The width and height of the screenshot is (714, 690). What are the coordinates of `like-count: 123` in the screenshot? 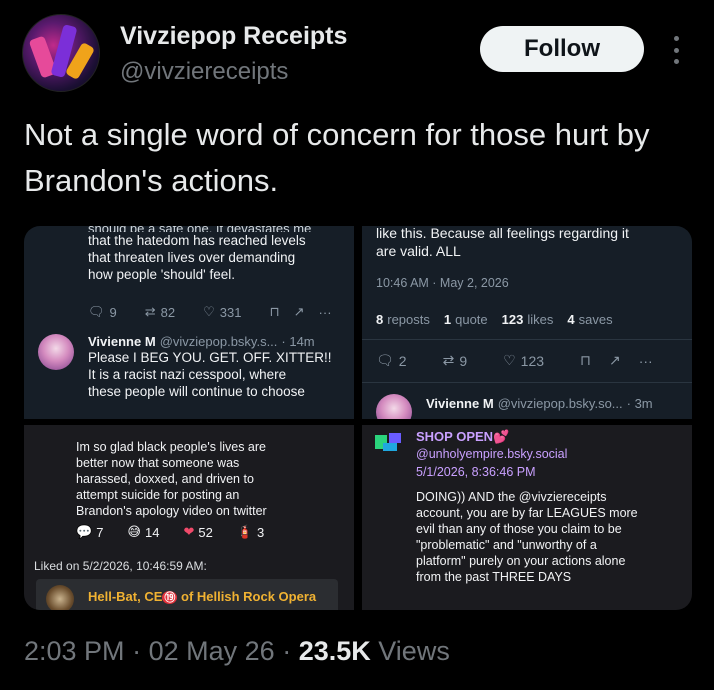 It's located at (532, 360).